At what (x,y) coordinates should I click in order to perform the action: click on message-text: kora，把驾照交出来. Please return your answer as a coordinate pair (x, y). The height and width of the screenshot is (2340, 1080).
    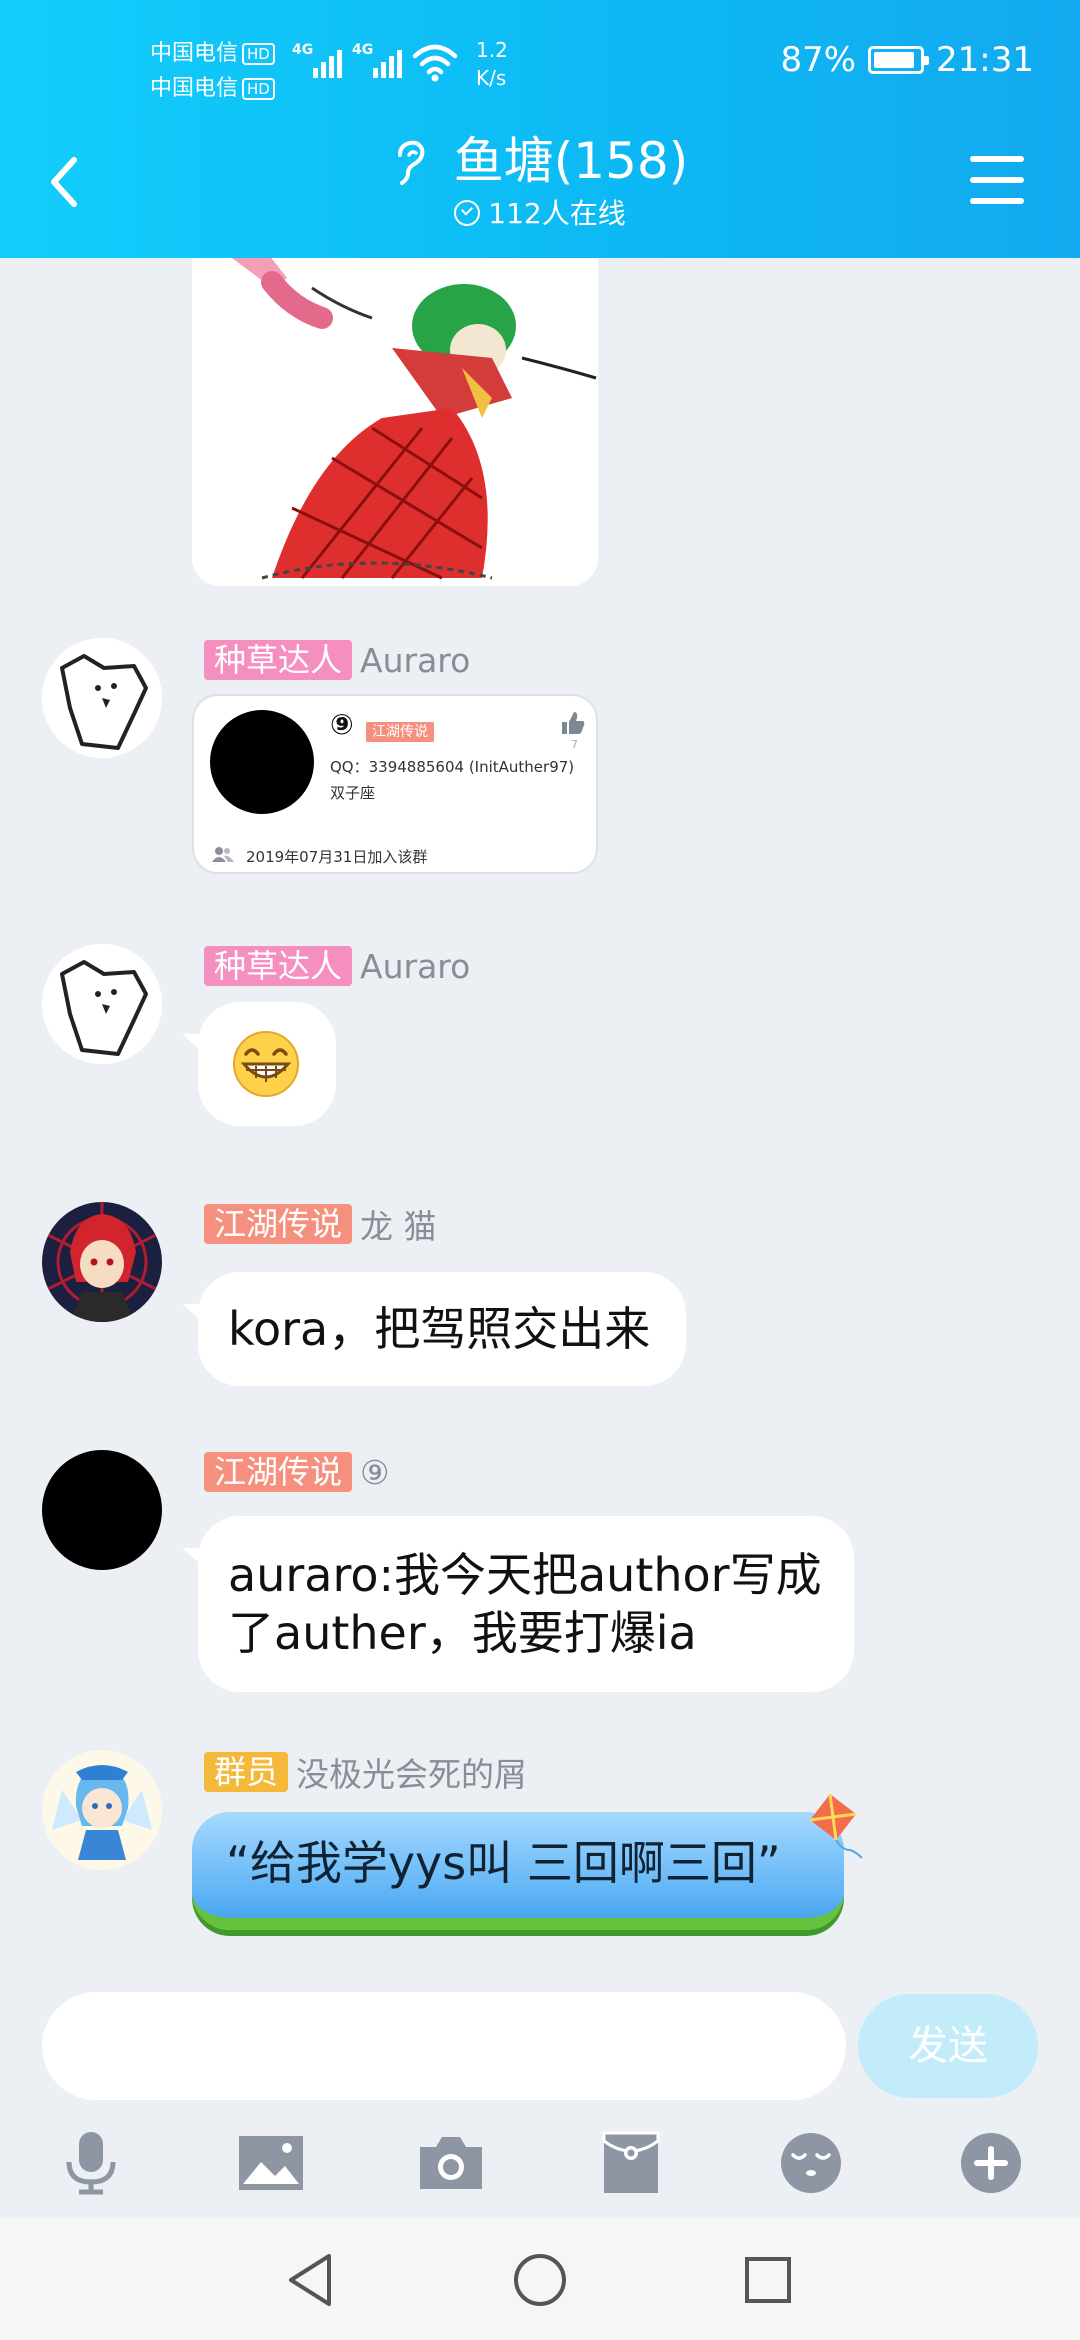
    Looking at the image, I should click on (439, 1329).